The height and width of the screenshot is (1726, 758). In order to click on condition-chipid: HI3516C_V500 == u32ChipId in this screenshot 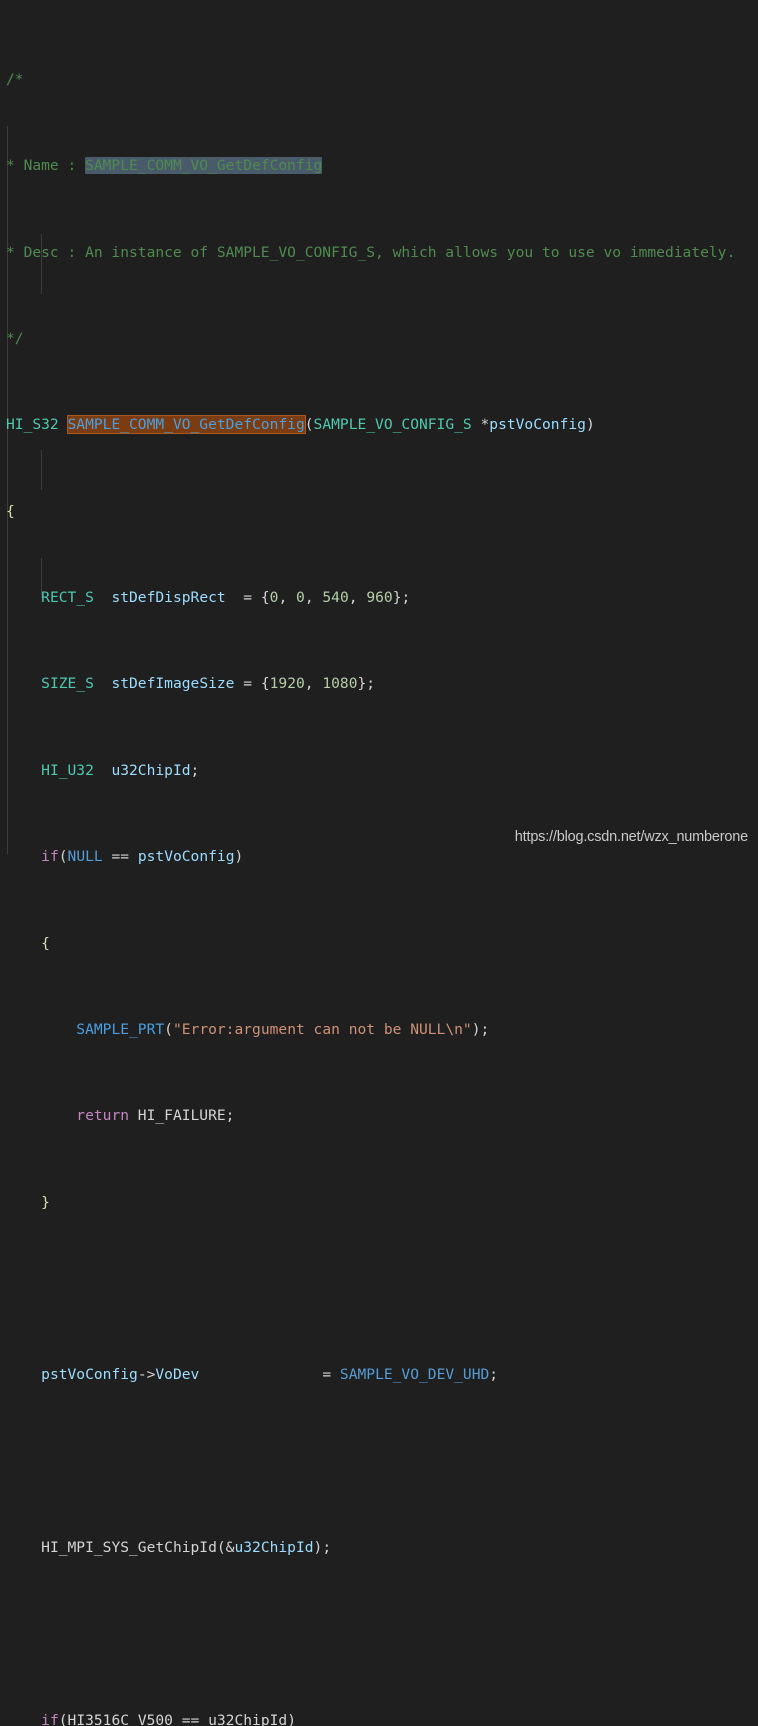, I will do `click(177, 1718)`.